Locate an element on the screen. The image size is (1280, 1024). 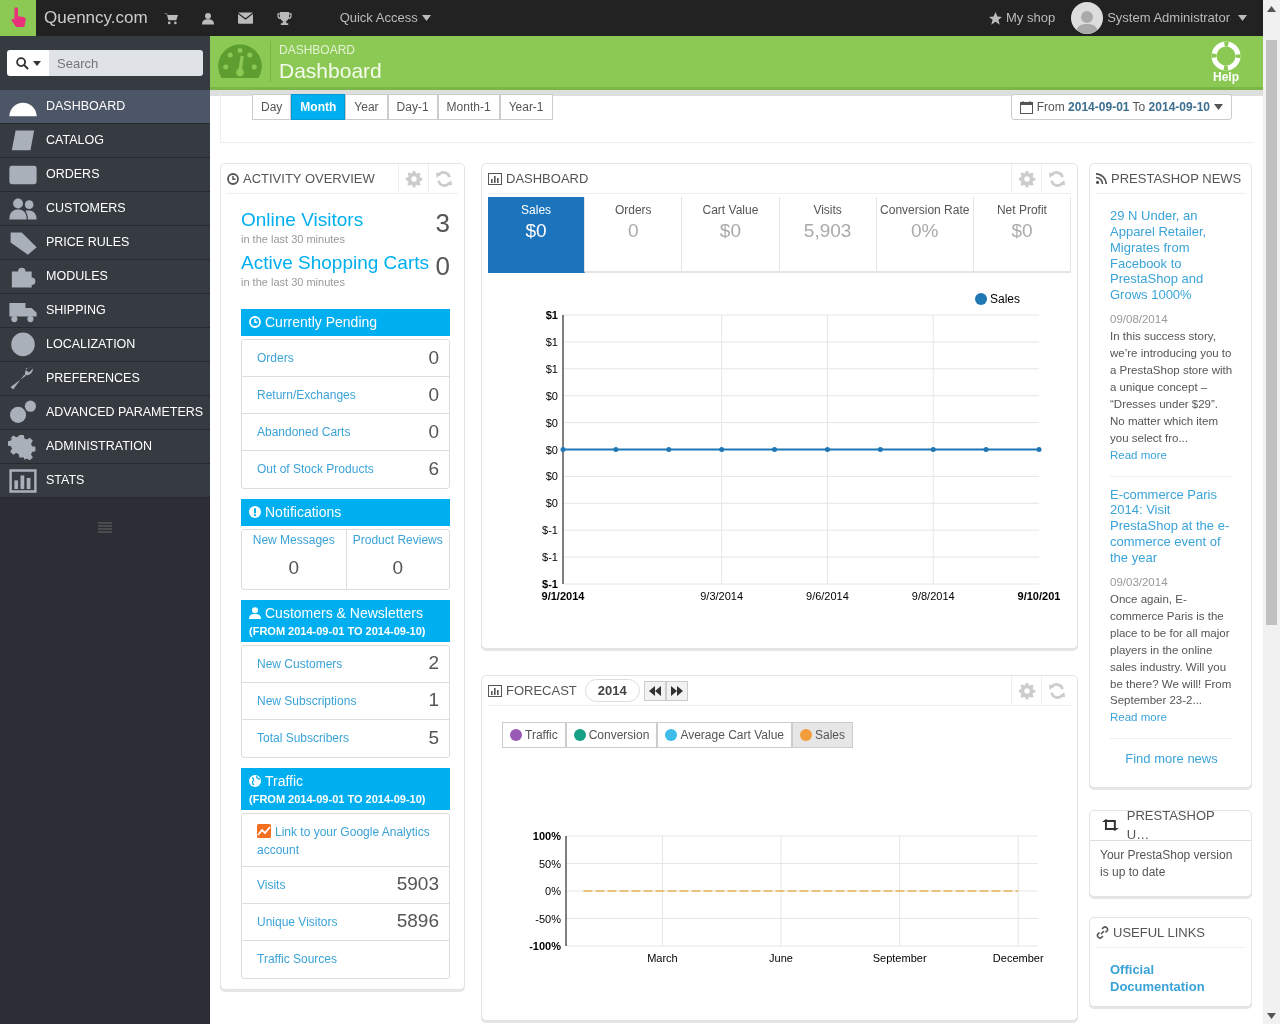
section-title: Customers & Newsletters is located at coordinates (344, 613).